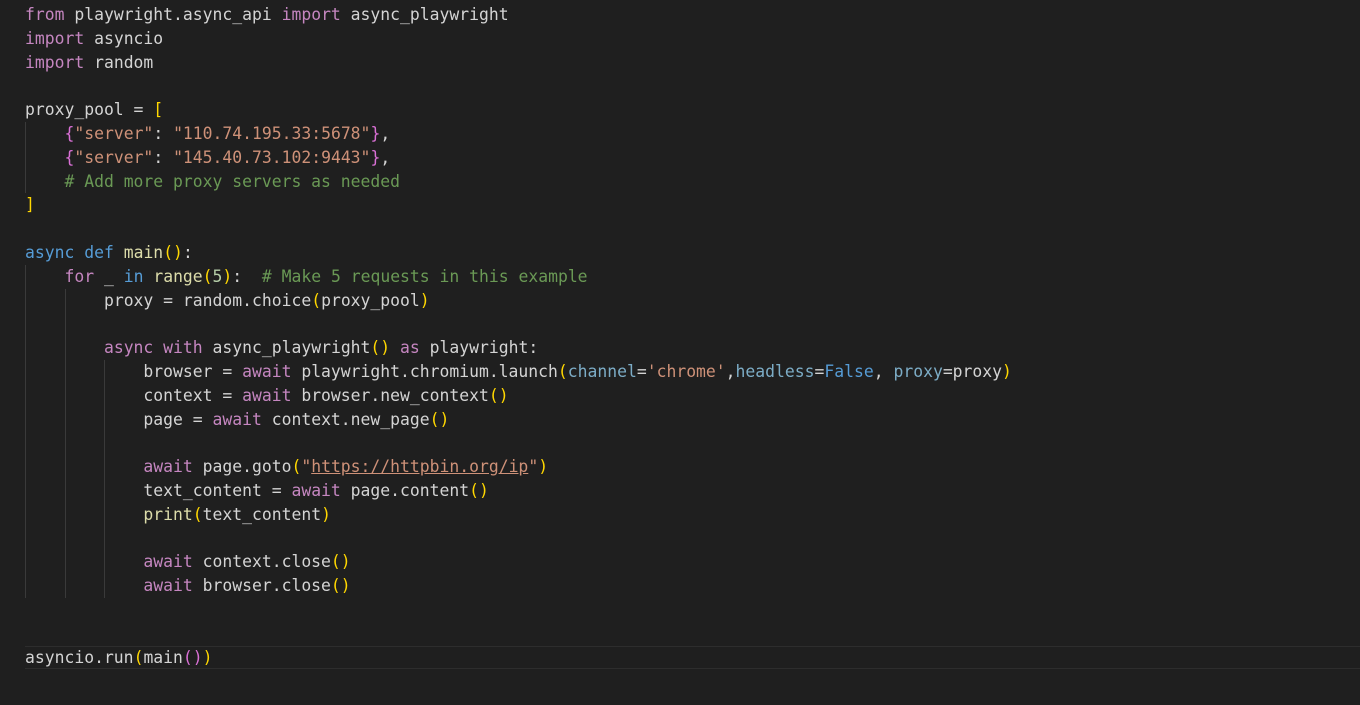 This screenshot has width=1360, height=705. What do you see at coordinates (163, 419) in the screenshot?
I see `code-token: page` at bounding box center [163, 419].